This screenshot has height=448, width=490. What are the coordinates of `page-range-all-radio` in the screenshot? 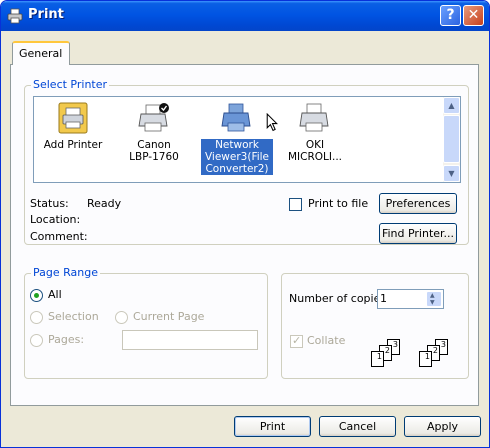 It's located at (36, 295).